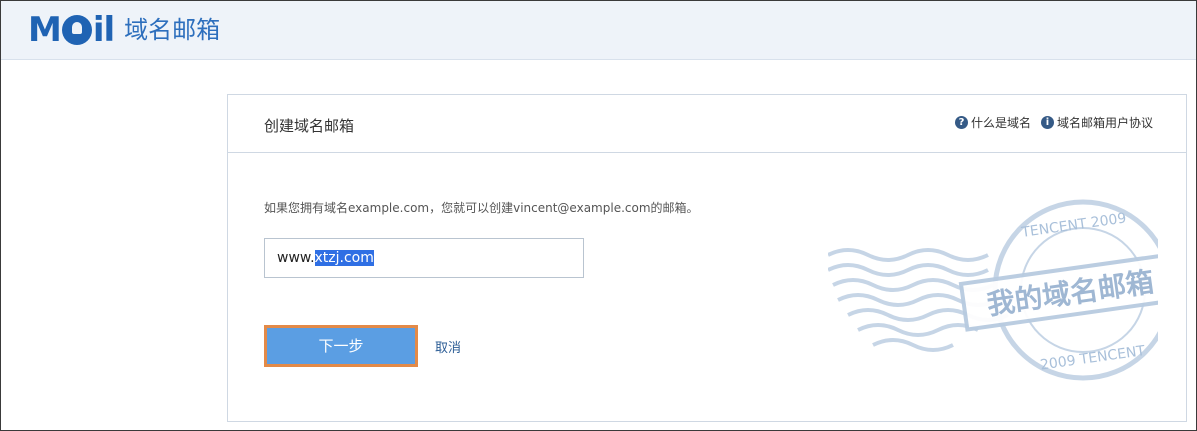 The width and height of the screenshot is (1197, 431). What do you see at coordinates (341, 346) in the screenshot?
I see `next-step-button: 下一步` at bounding box center [341, 346].